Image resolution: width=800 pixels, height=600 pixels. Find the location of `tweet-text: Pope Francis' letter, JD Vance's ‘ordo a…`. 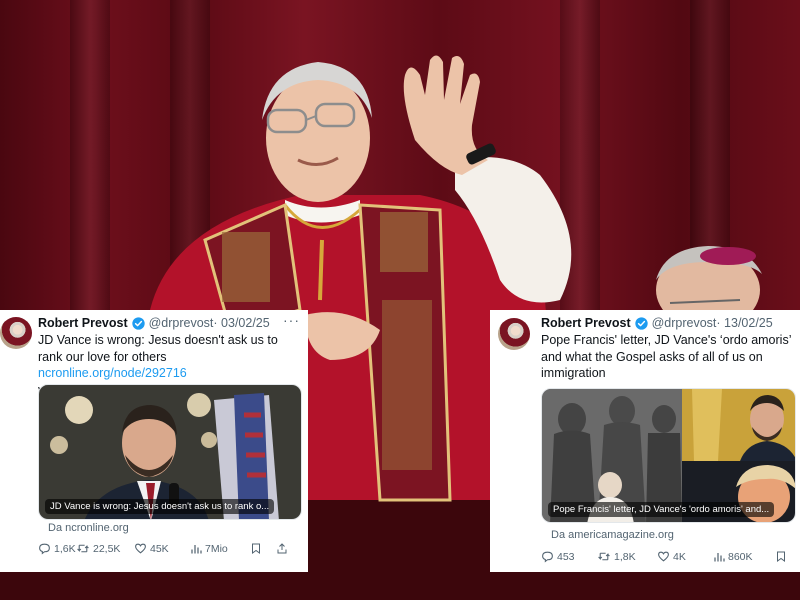

tweet-text: Pope Francis' letter, JD Vance's ‘ordo a… is located at coordinates (666, 356).